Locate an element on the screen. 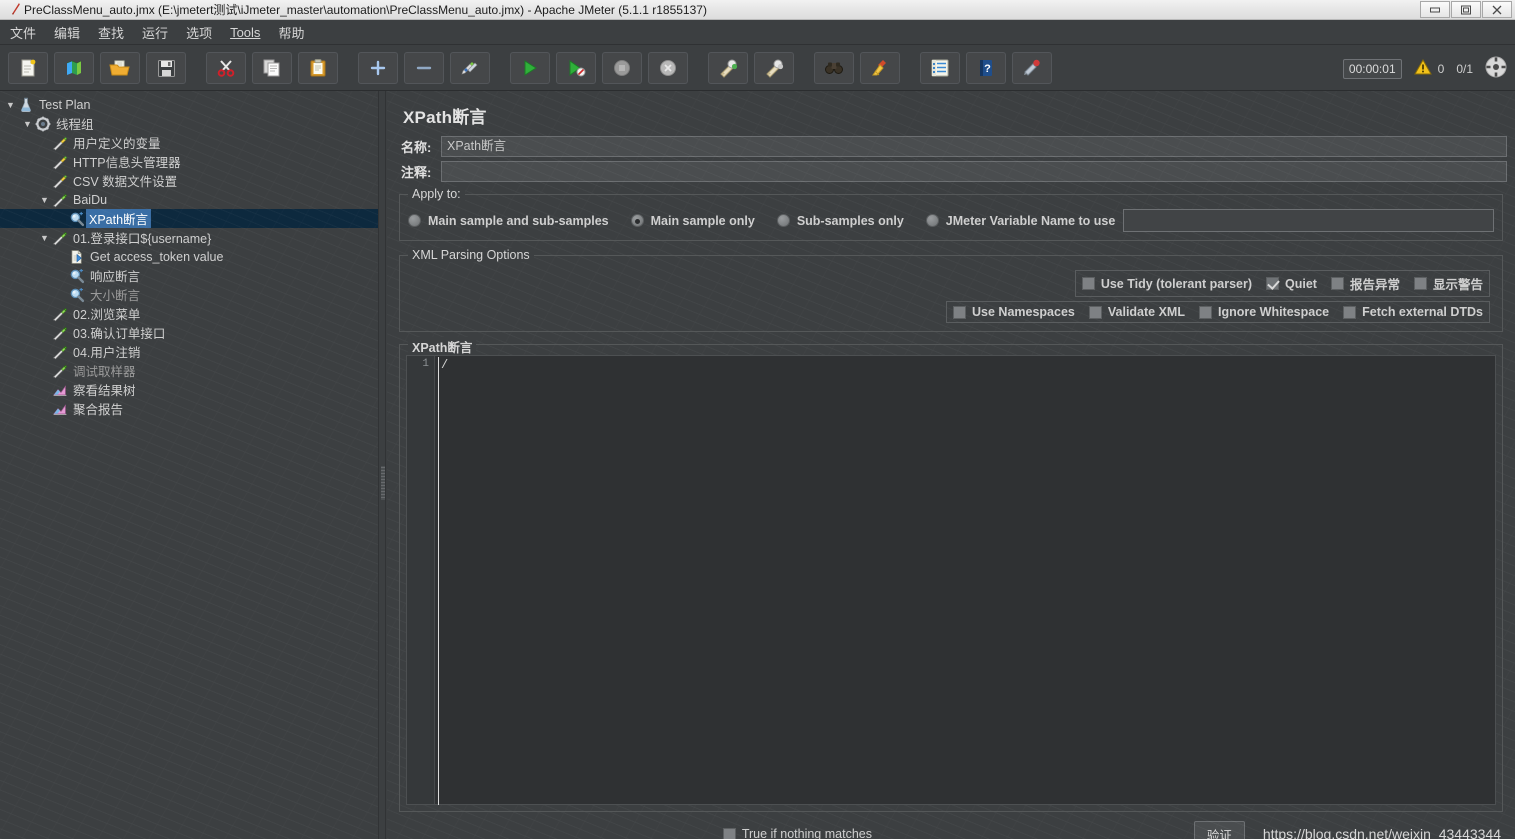 The image size is (1515, 839). tree-node: XPath断言 is located at coordinates (189, 218).